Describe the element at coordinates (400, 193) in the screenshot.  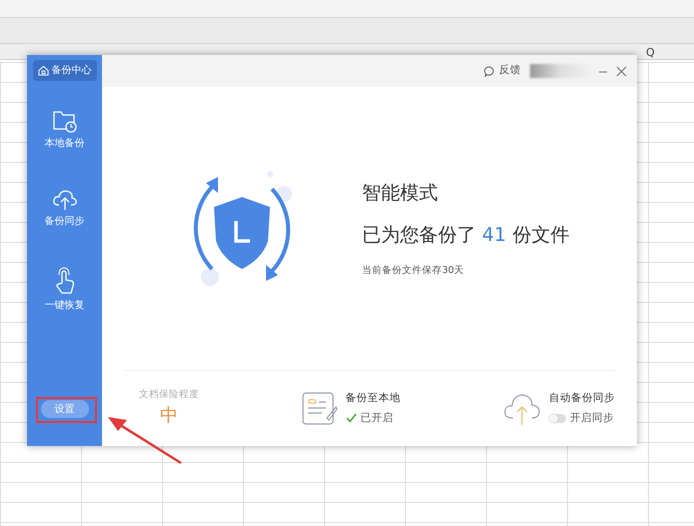
I see `mode-title: 智能模式` at that location.